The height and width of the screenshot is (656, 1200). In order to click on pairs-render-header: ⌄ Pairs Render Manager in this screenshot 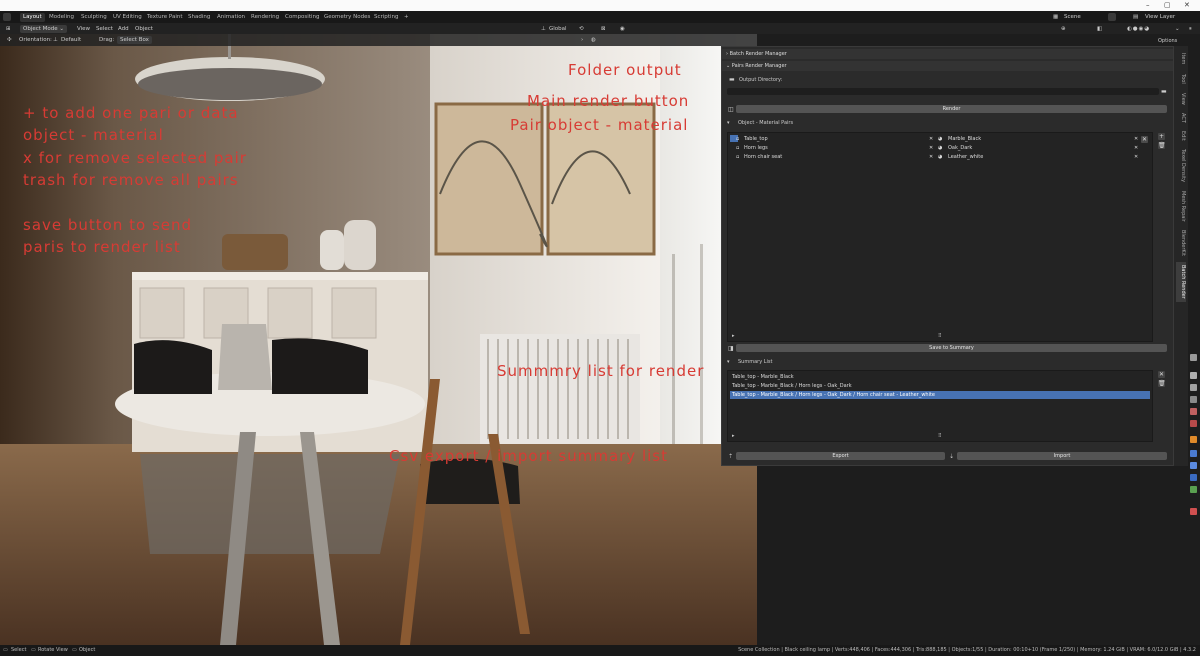, I will do `click(947, 66)`.